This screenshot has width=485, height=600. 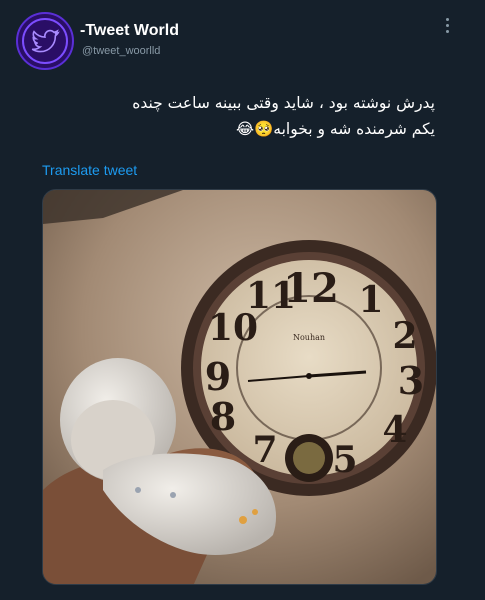 I want to click on vertical-ellipsis-icon, so click(x=447, y=27).